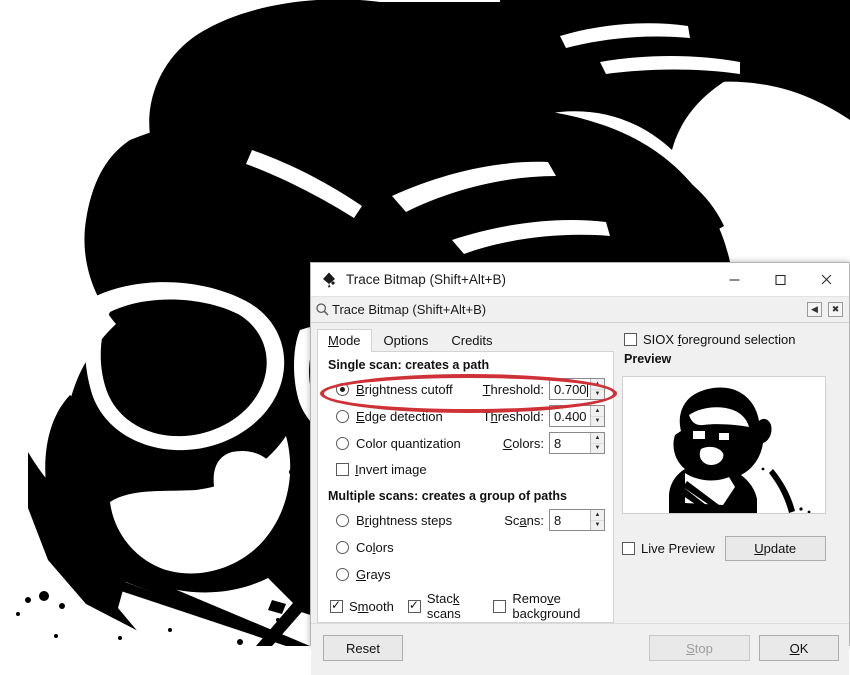 This screenshot has height=675, width=850. Describe the element at coordinates (597, 520) in the screenshot. I see `spinner-scans: ▲ ▼` at that location.